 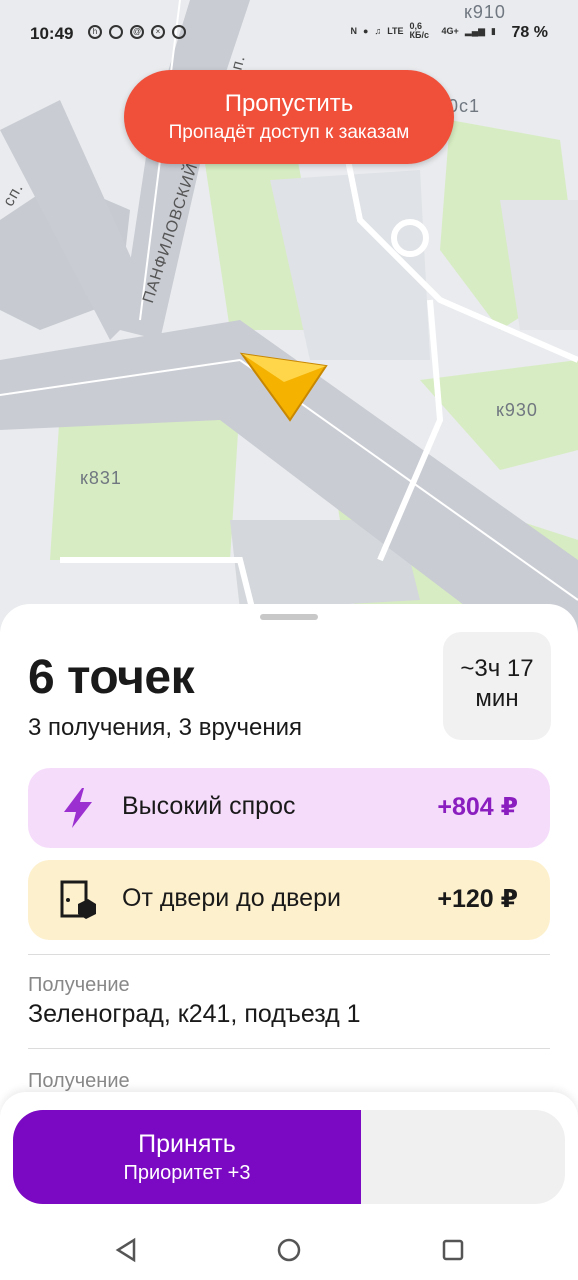 I want to click on hh-icon: h, so click(x=95, y=32).